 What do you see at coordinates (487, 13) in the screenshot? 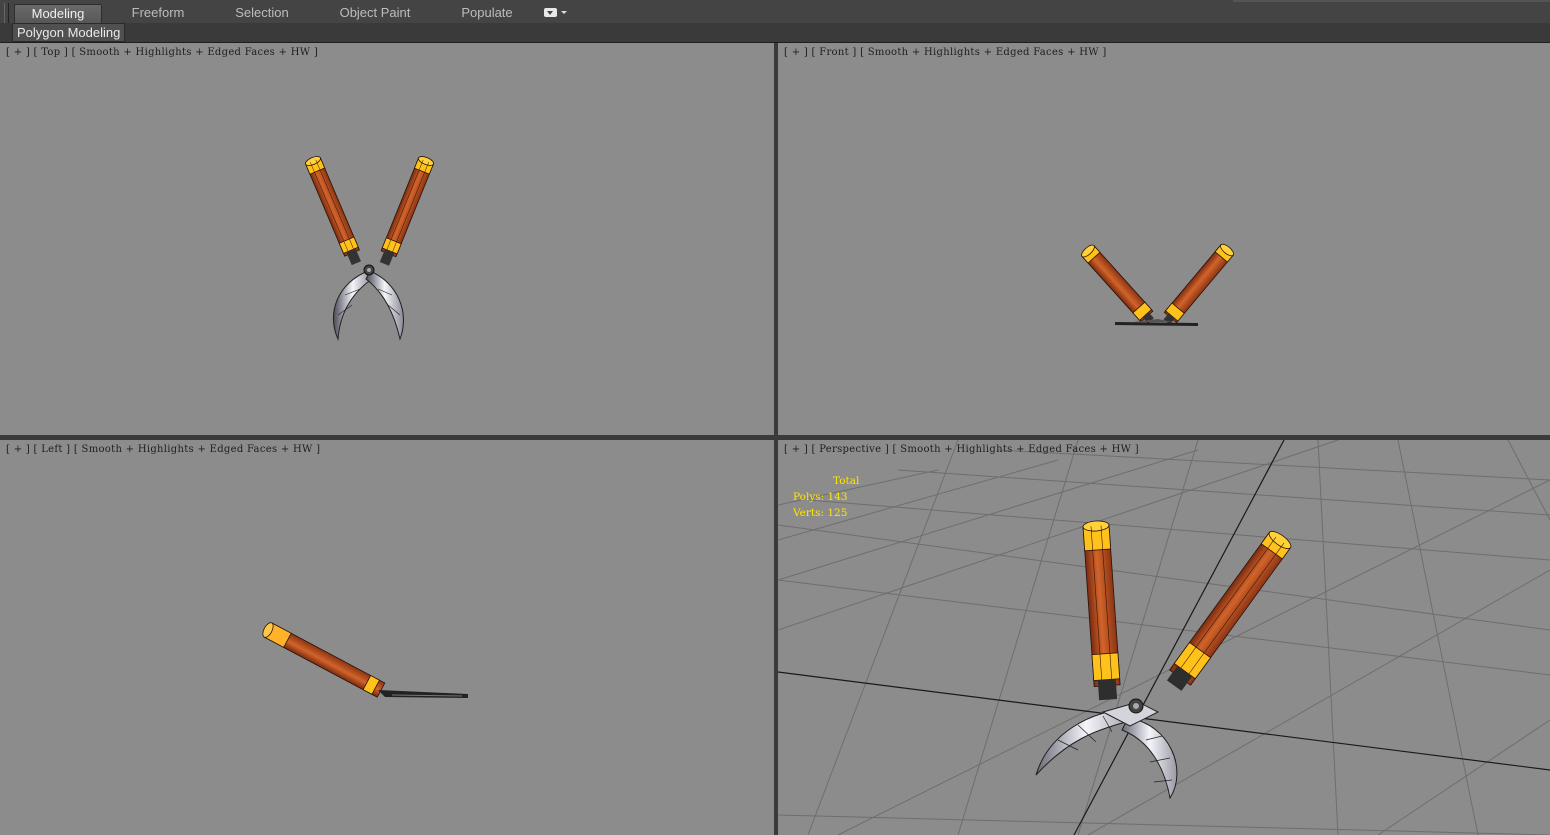
I see `tab-populate: Populate` at bounding box center [487, 13].